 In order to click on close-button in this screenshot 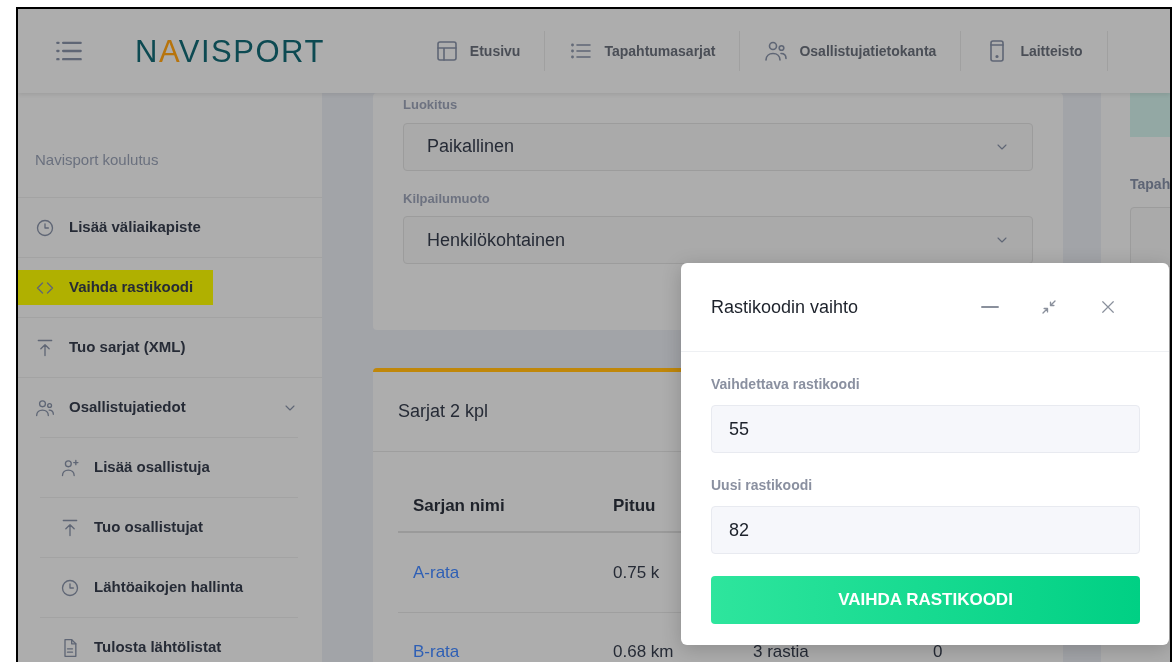, I will do `click(1108, 307)`.